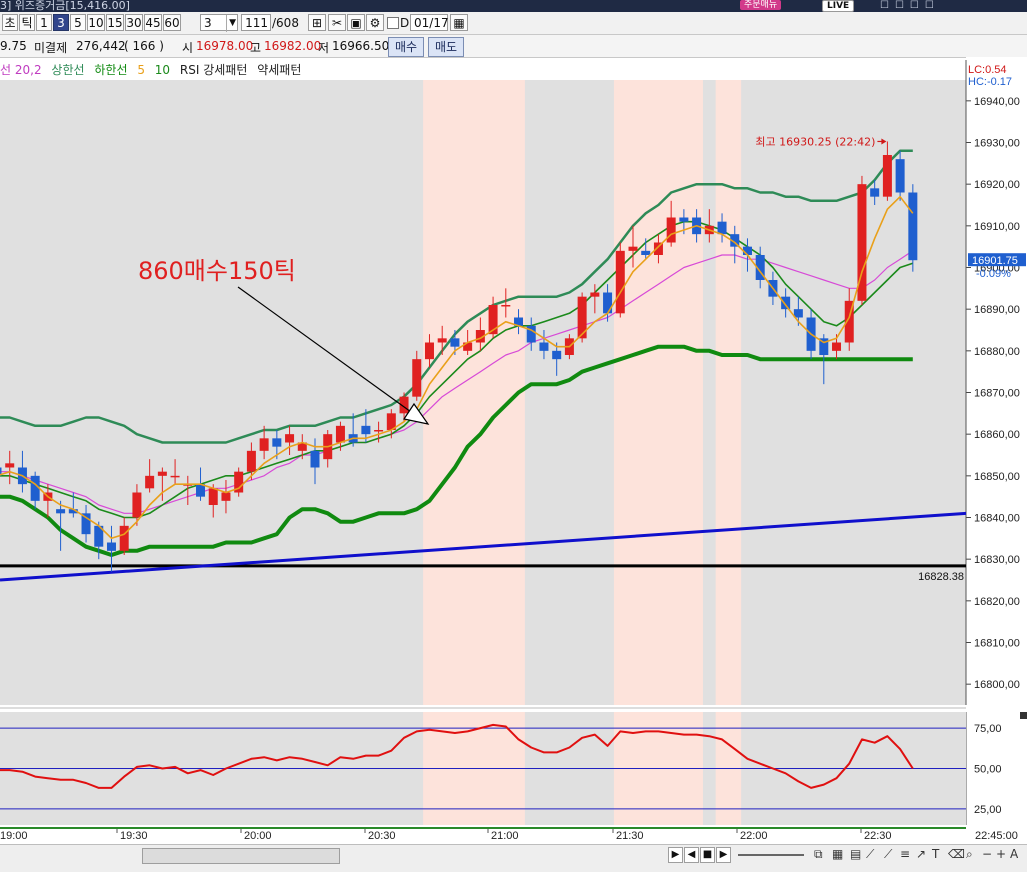 This screenshot has width=1027, height=872. I want to click on period-button-4: 3, so click(61, 22).